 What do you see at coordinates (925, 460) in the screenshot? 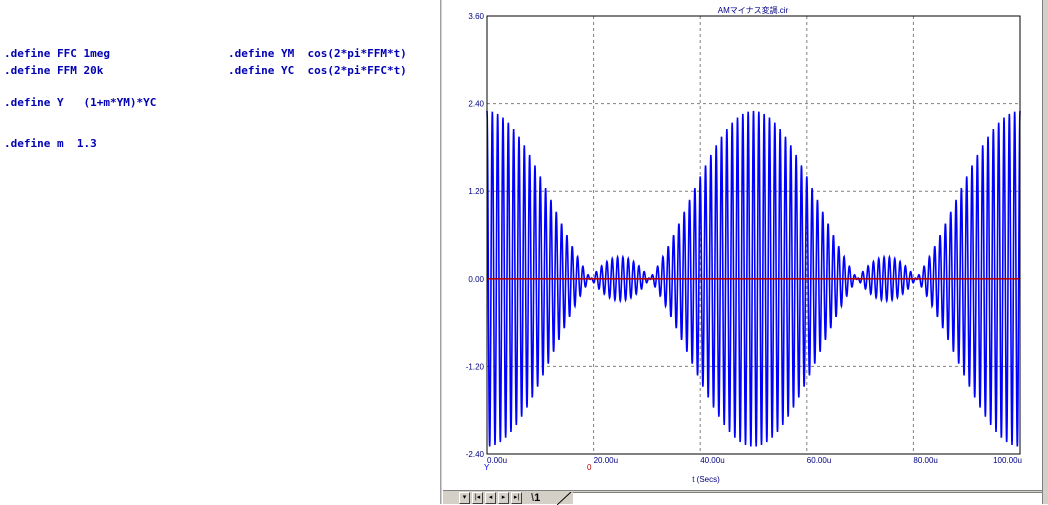
I see `x-tick-label: 80.00u` at bounding box center [925, 460].